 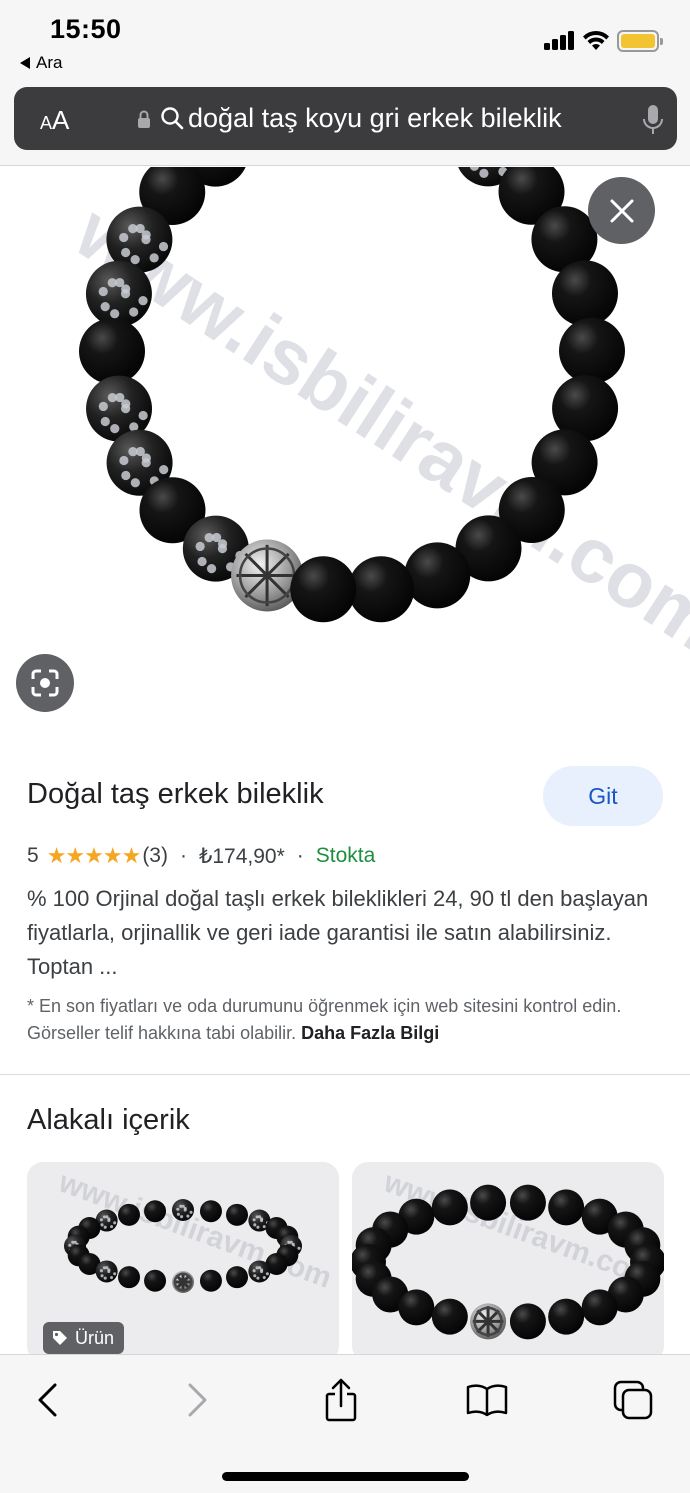 What do you see at coordinates (60, 1338) in the screenshot?
I see `tag-icon` at bounding box center [60, 1338].